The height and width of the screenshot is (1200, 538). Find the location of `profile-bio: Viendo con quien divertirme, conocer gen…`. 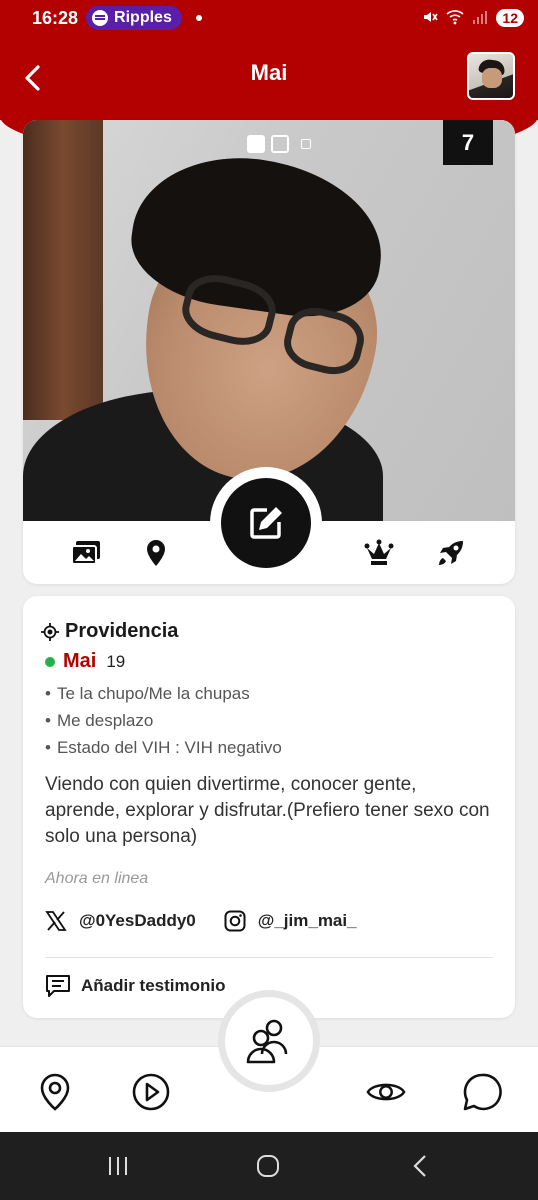

profile-bio: Viendo con quien divertirme, conocer gen… is located at coordinates (267, 810).